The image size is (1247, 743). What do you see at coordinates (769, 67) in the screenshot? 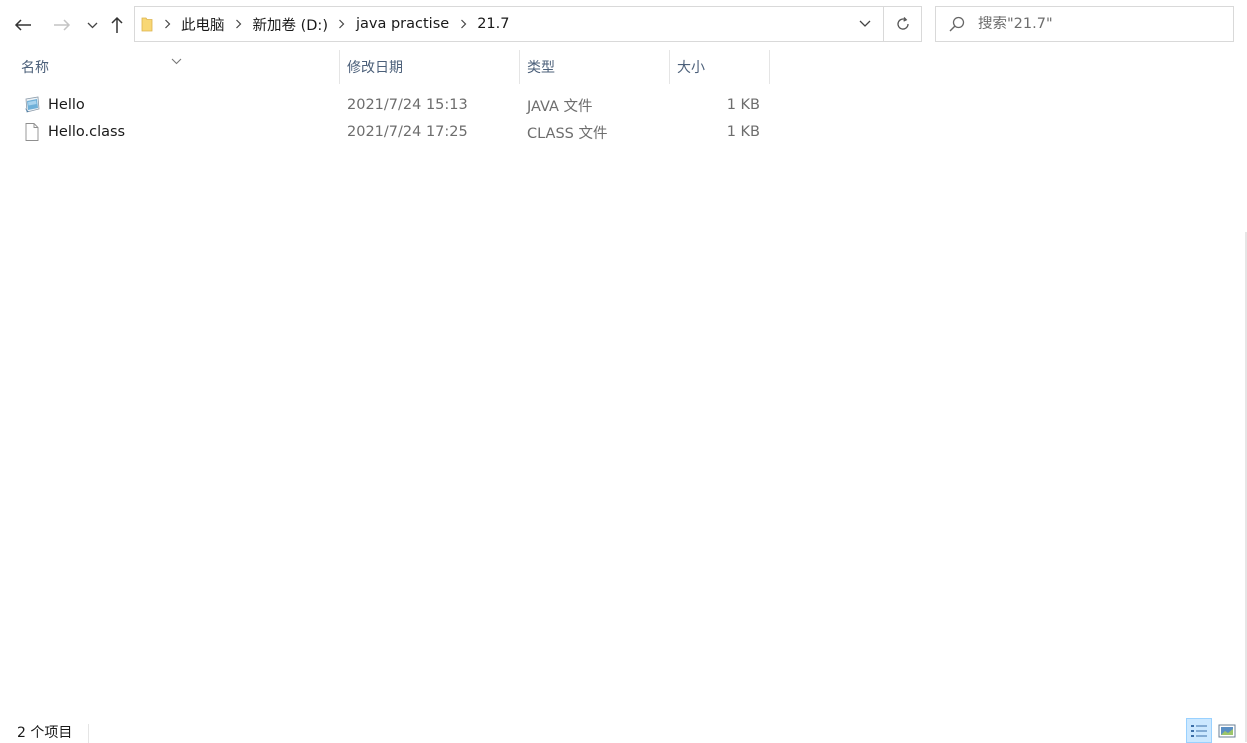
I see `column-divider` at bounding box center [769, 67].